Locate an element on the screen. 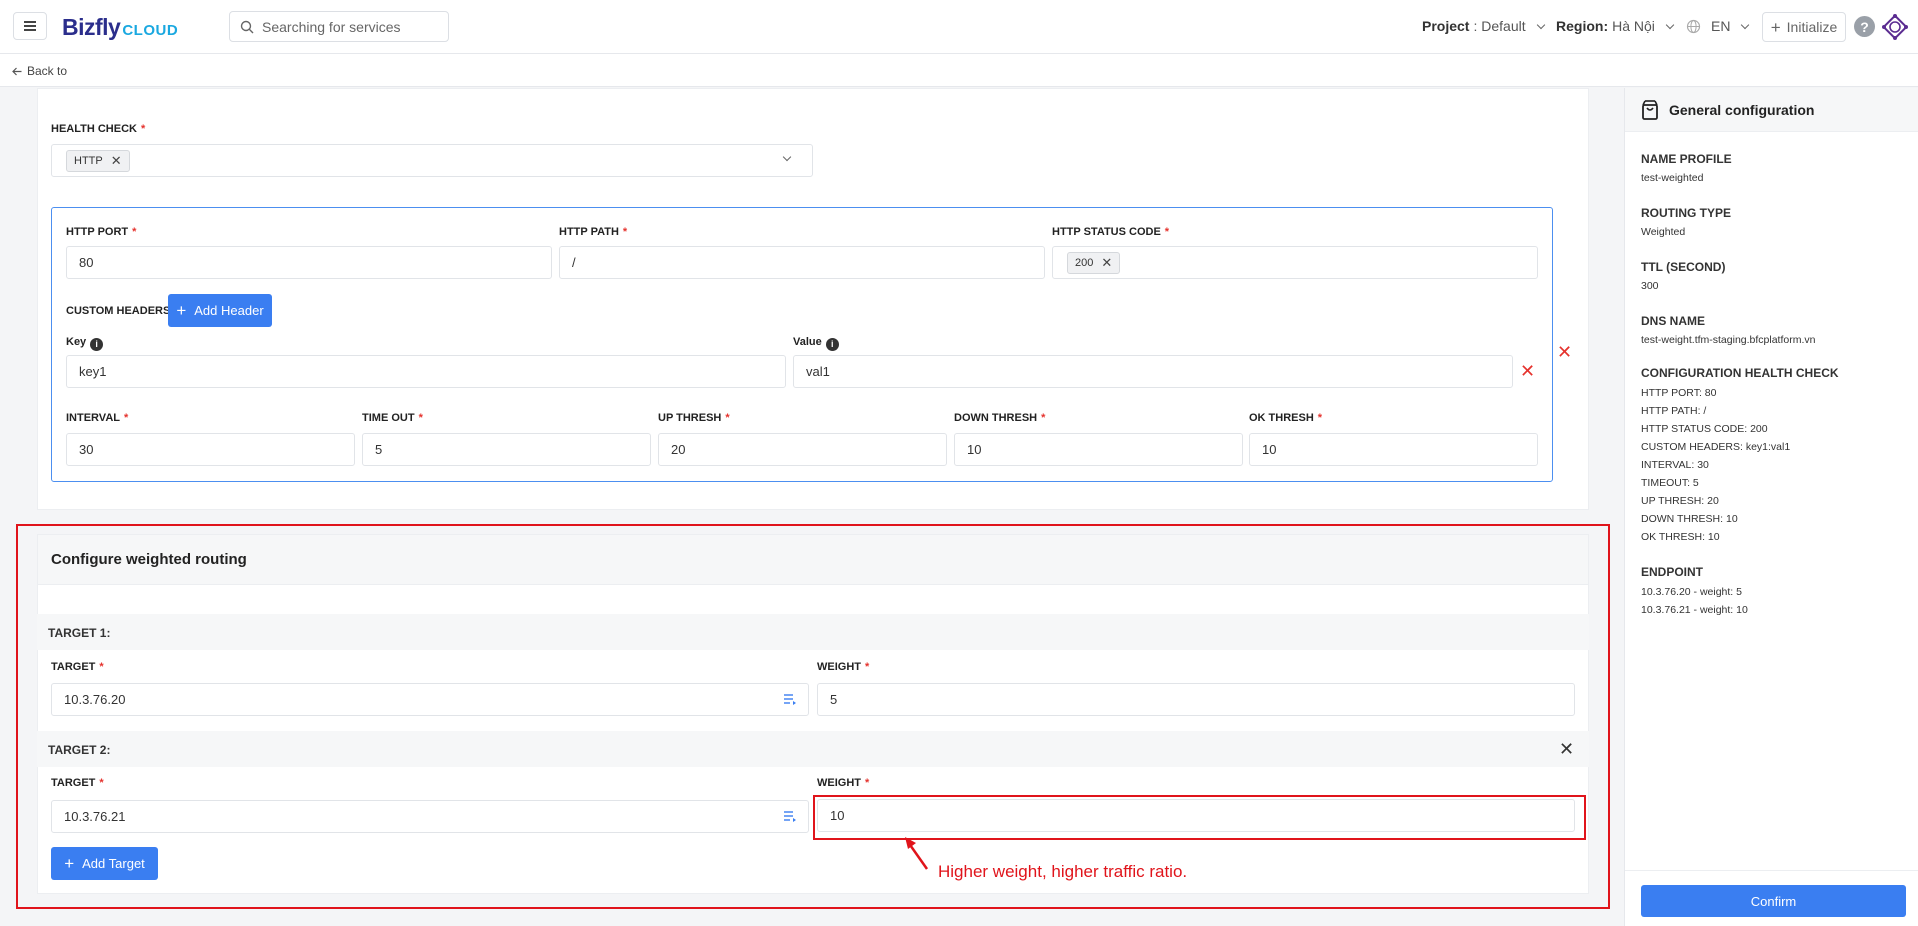 This screenshot has height=926, width=1918. tag-label: 200 is located at coordinates (1084, 262).